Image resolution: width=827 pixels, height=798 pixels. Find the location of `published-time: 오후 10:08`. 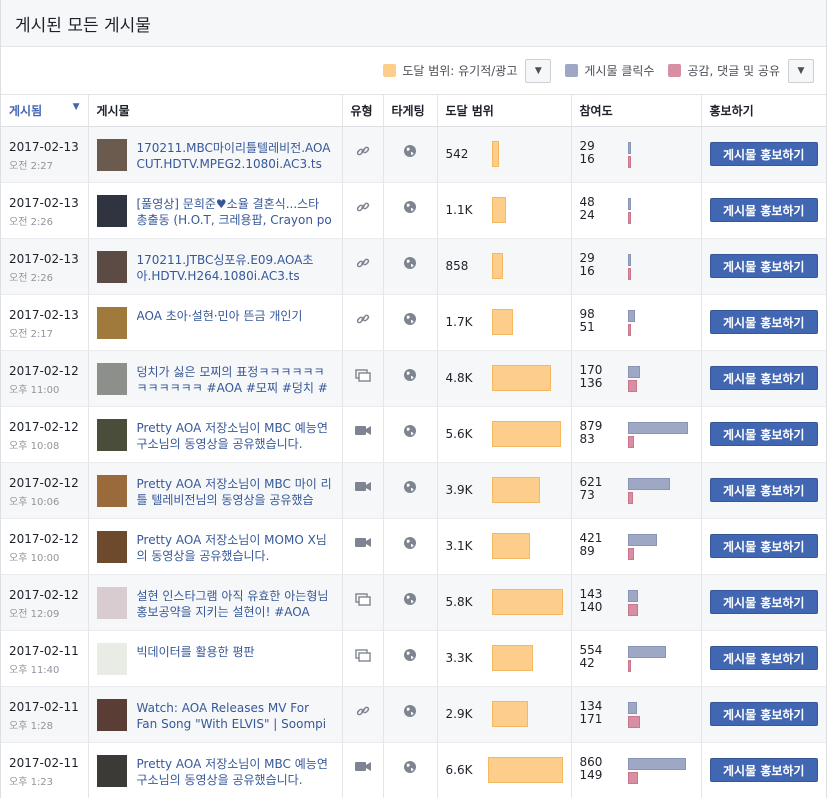

published-time: 오후 10:08 is located at coordinates (34, 446).